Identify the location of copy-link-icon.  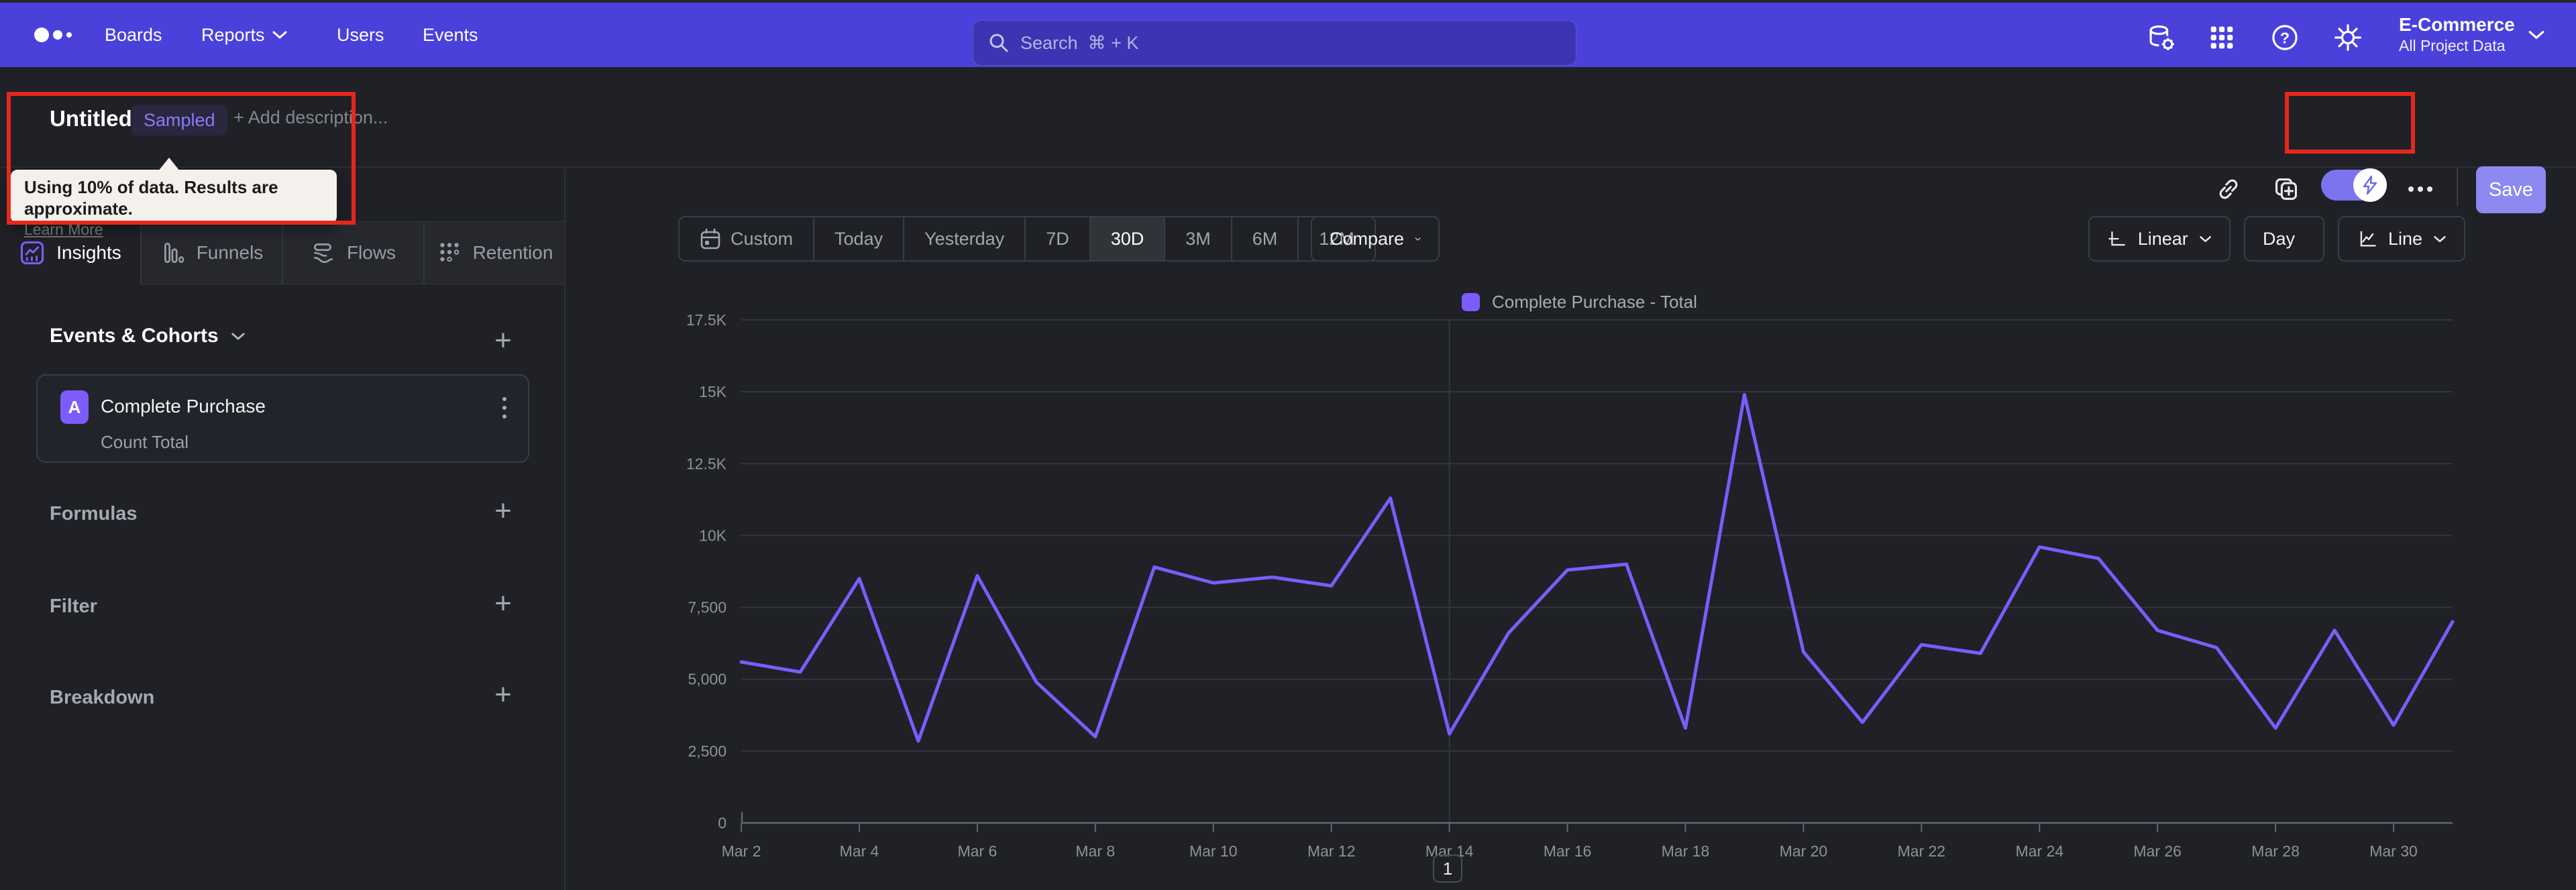
(2228, 189).